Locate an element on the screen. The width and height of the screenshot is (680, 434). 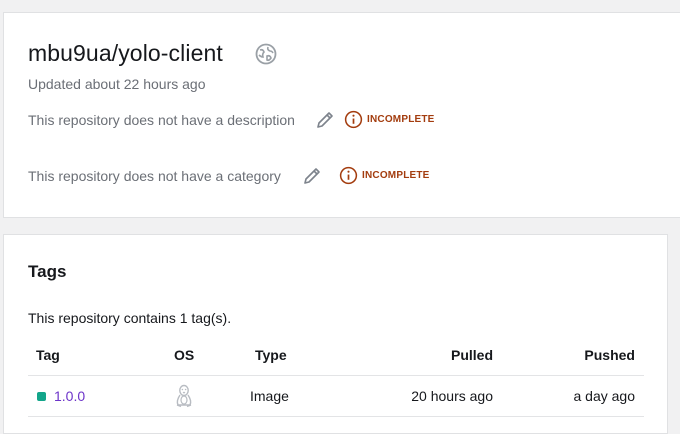
table-row-divider is located at coordinates (336, 416).